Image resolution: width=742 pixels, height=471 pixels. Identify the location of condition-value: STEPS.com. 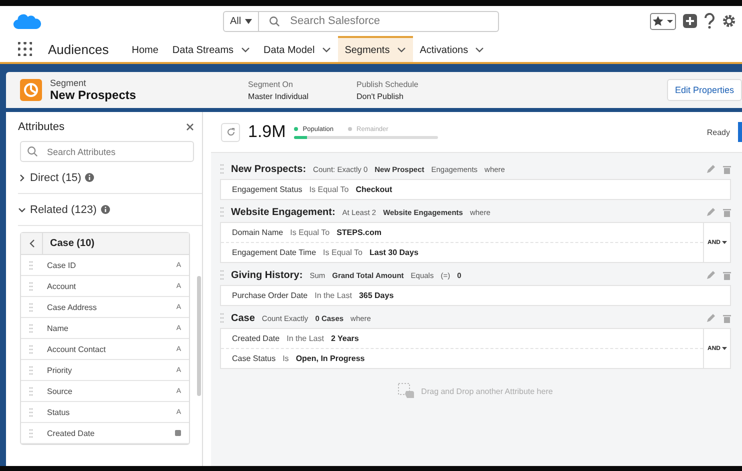
(359, 232).